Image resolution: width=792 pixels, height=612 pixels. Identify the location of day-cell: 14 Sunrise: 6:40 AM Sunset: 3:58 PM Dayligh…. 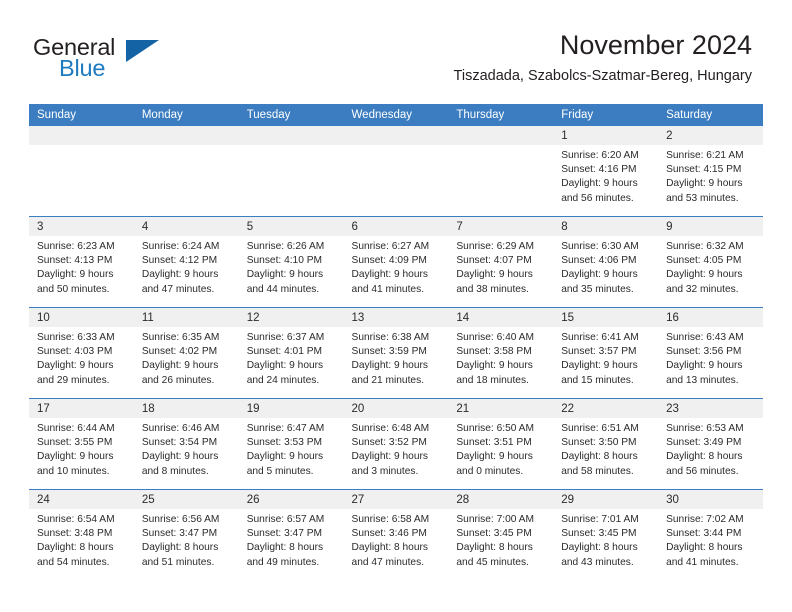
(501, 353).